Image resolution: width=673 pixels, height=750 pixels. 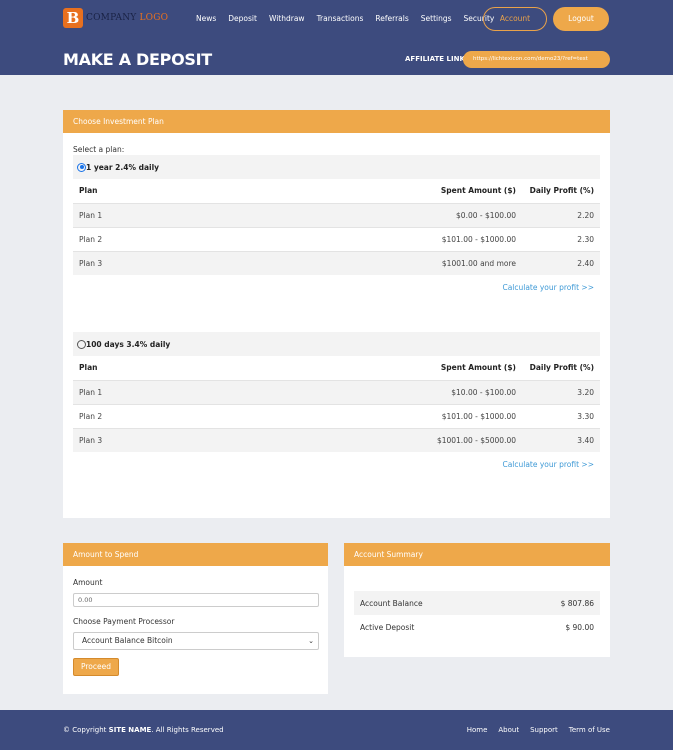 I want to click on plan-name: 1 year 2.4% daily, so click(x=123, y=167).